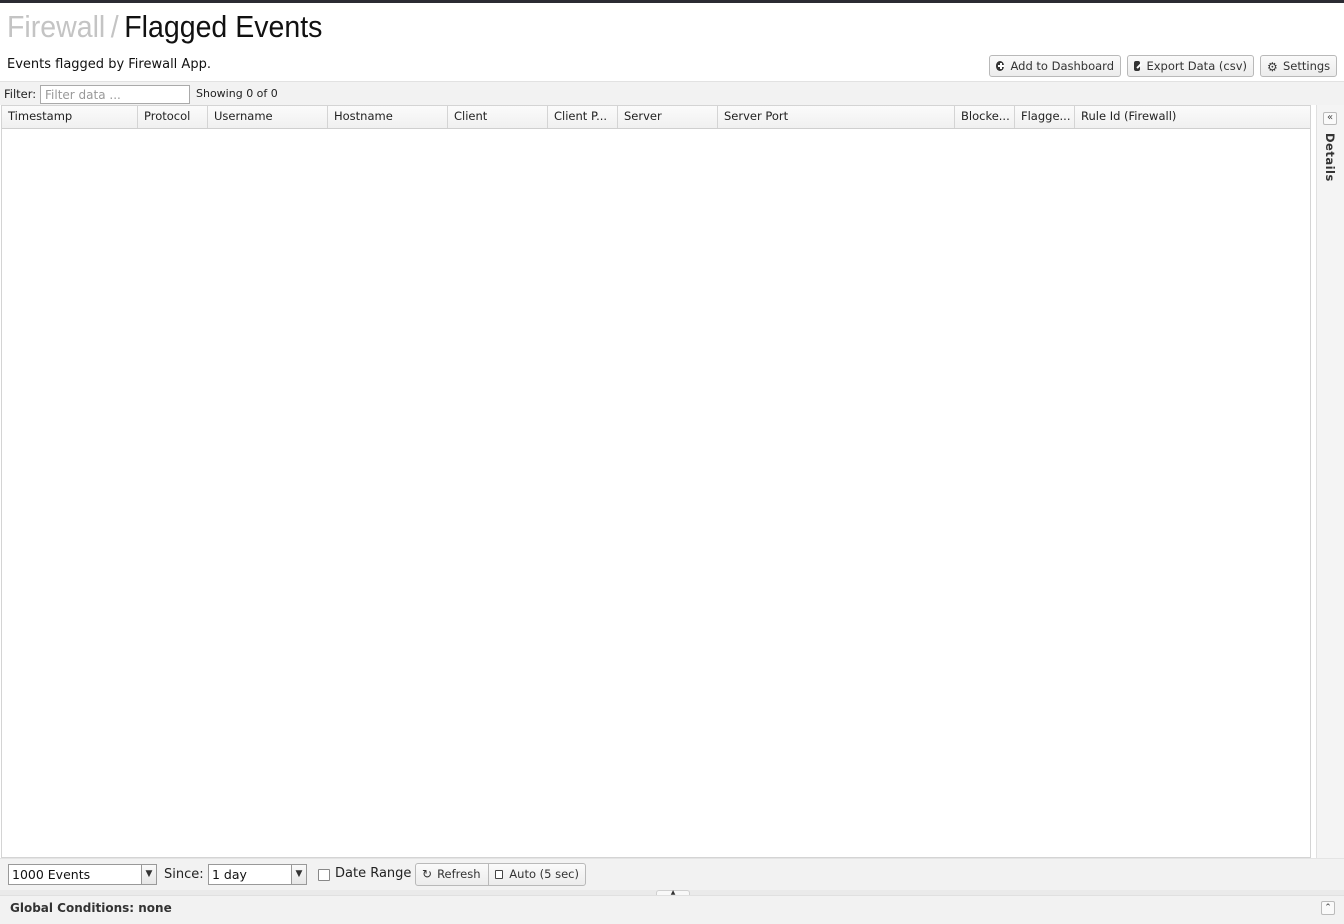 This screenshot has height=924, width=1344. I want to click on filter-input, so click(115, 94).